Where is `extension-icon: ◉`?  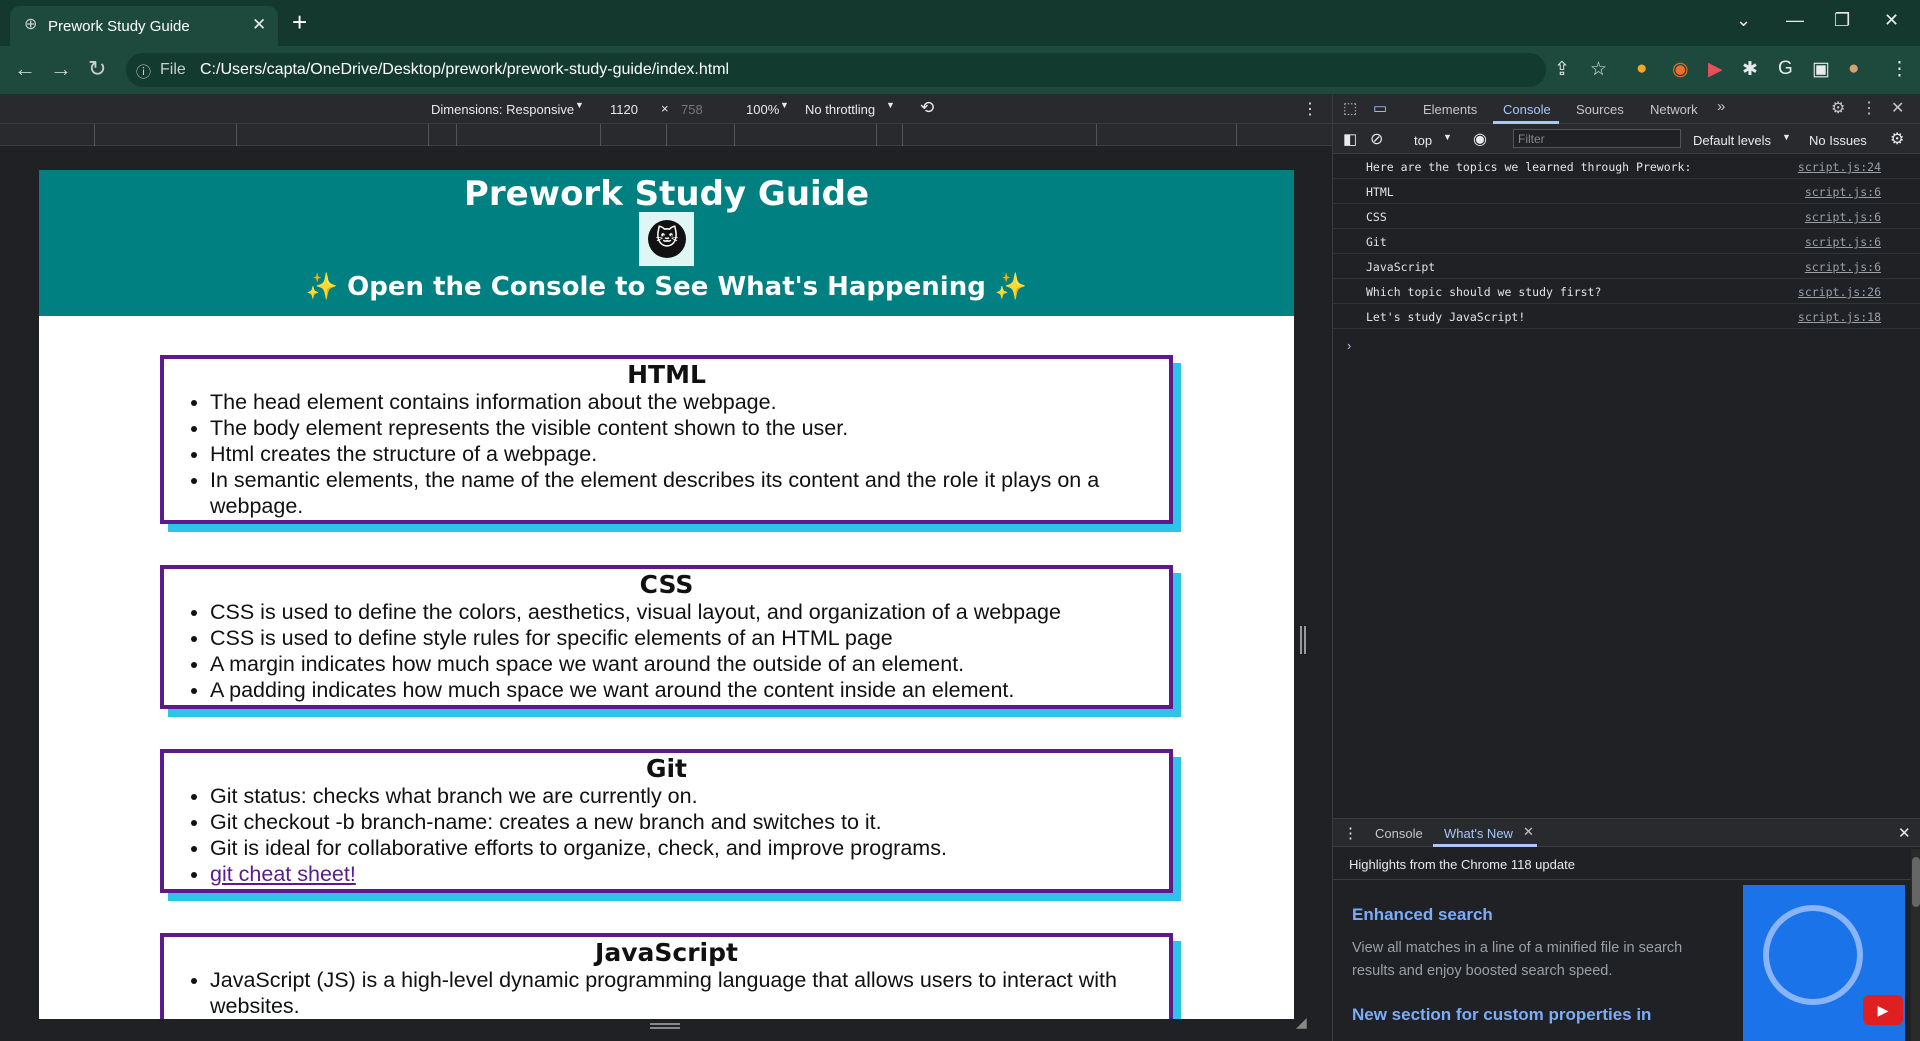
extension-icon: ◉ is located at coordinates (1680, 69).